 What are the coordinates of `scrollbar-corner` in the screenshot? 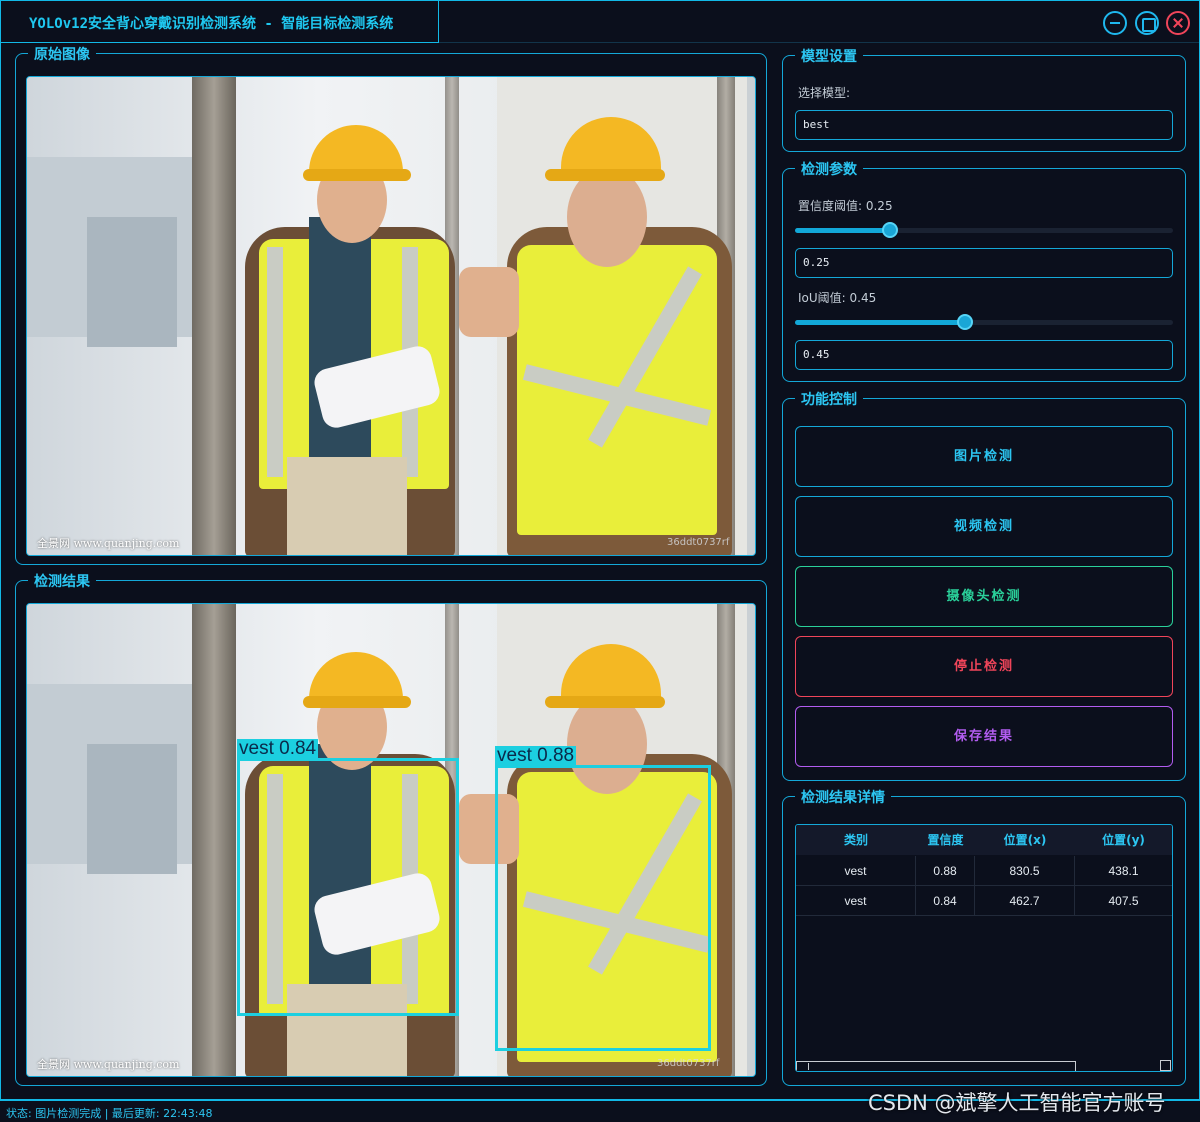 It's located at (1165, 1065).